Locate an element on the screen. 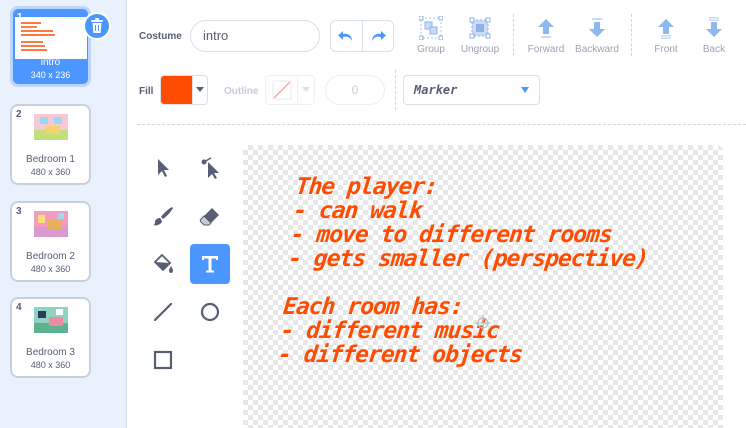  fill-tool is located at coordinates (163, 264).